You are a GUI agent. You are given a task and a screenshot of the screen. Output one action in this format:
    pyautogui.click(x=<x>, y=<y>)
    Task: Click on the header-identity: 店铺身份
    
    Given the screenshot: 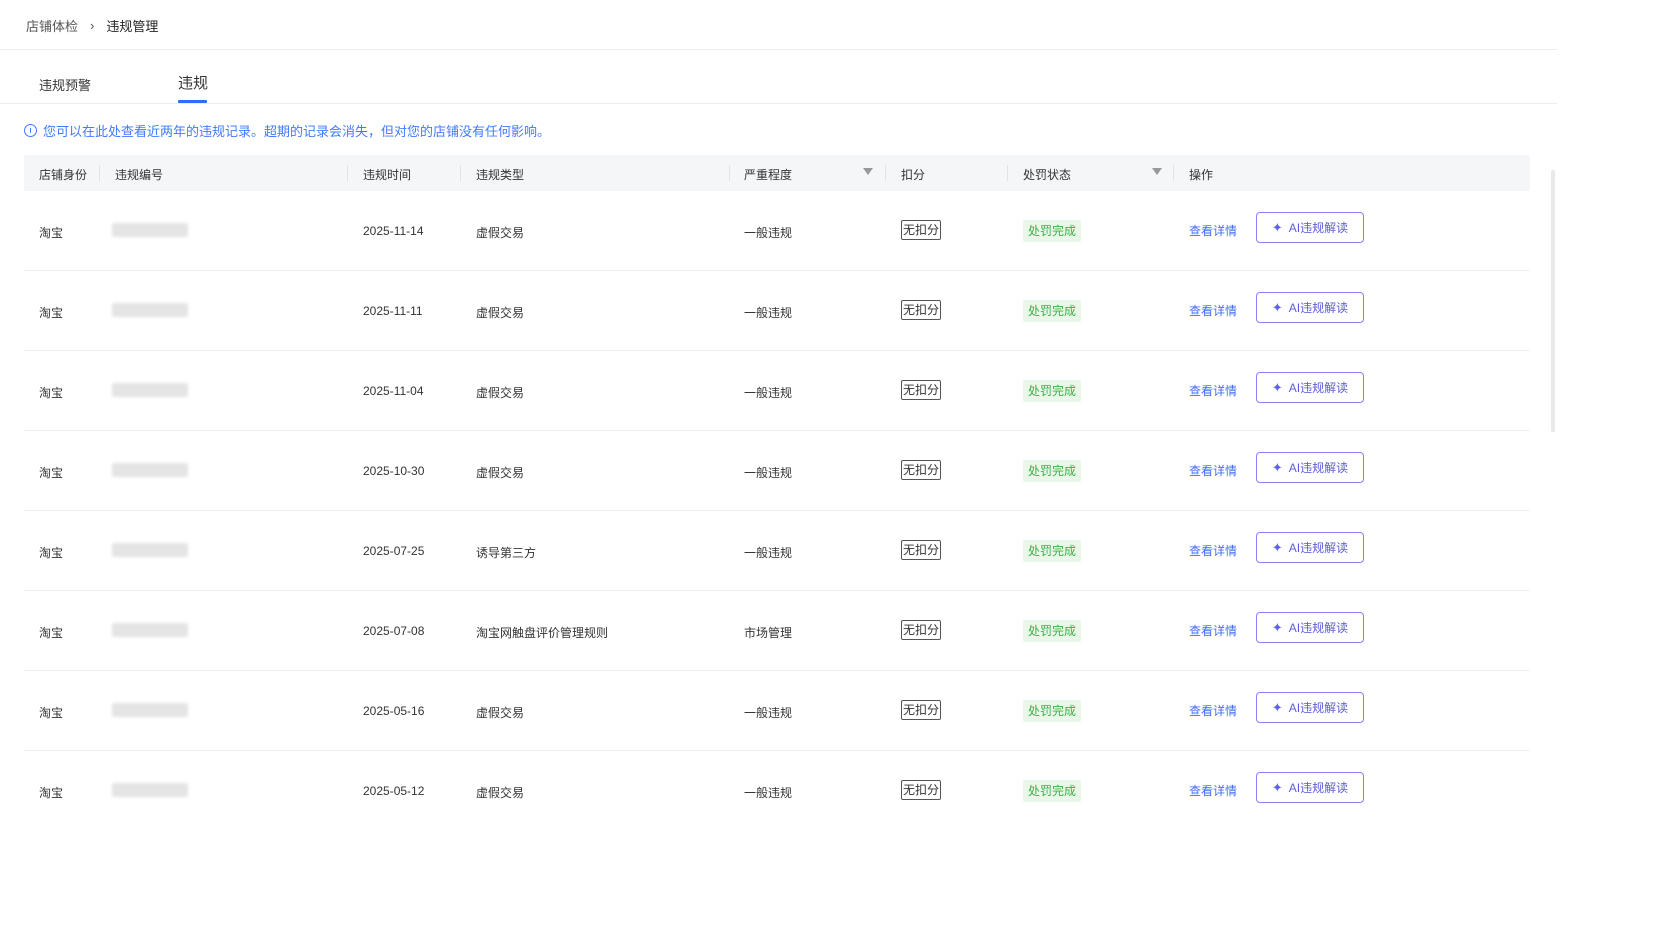 What is the action you would take?
    pyautogui.click(x=63, y=175)
    